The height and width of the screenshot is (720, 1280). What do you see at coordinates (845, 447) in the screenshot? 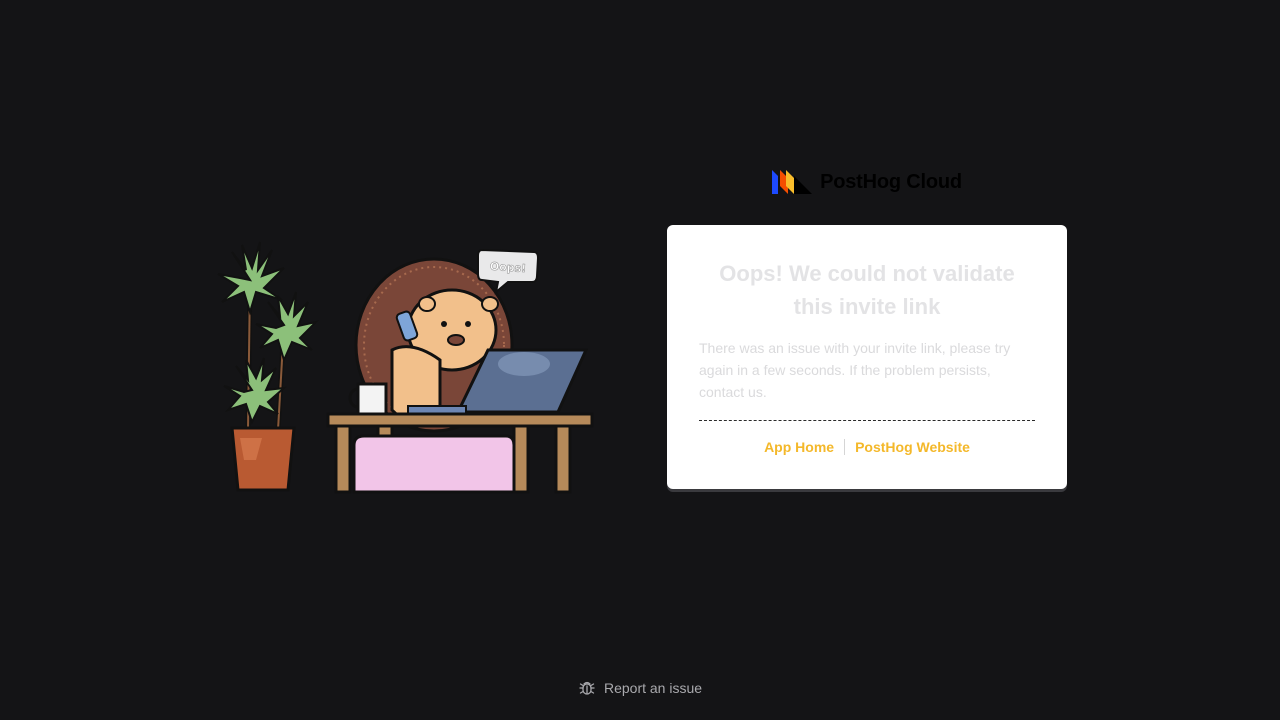
I see `link-separator` at bounding box center [845, 447].